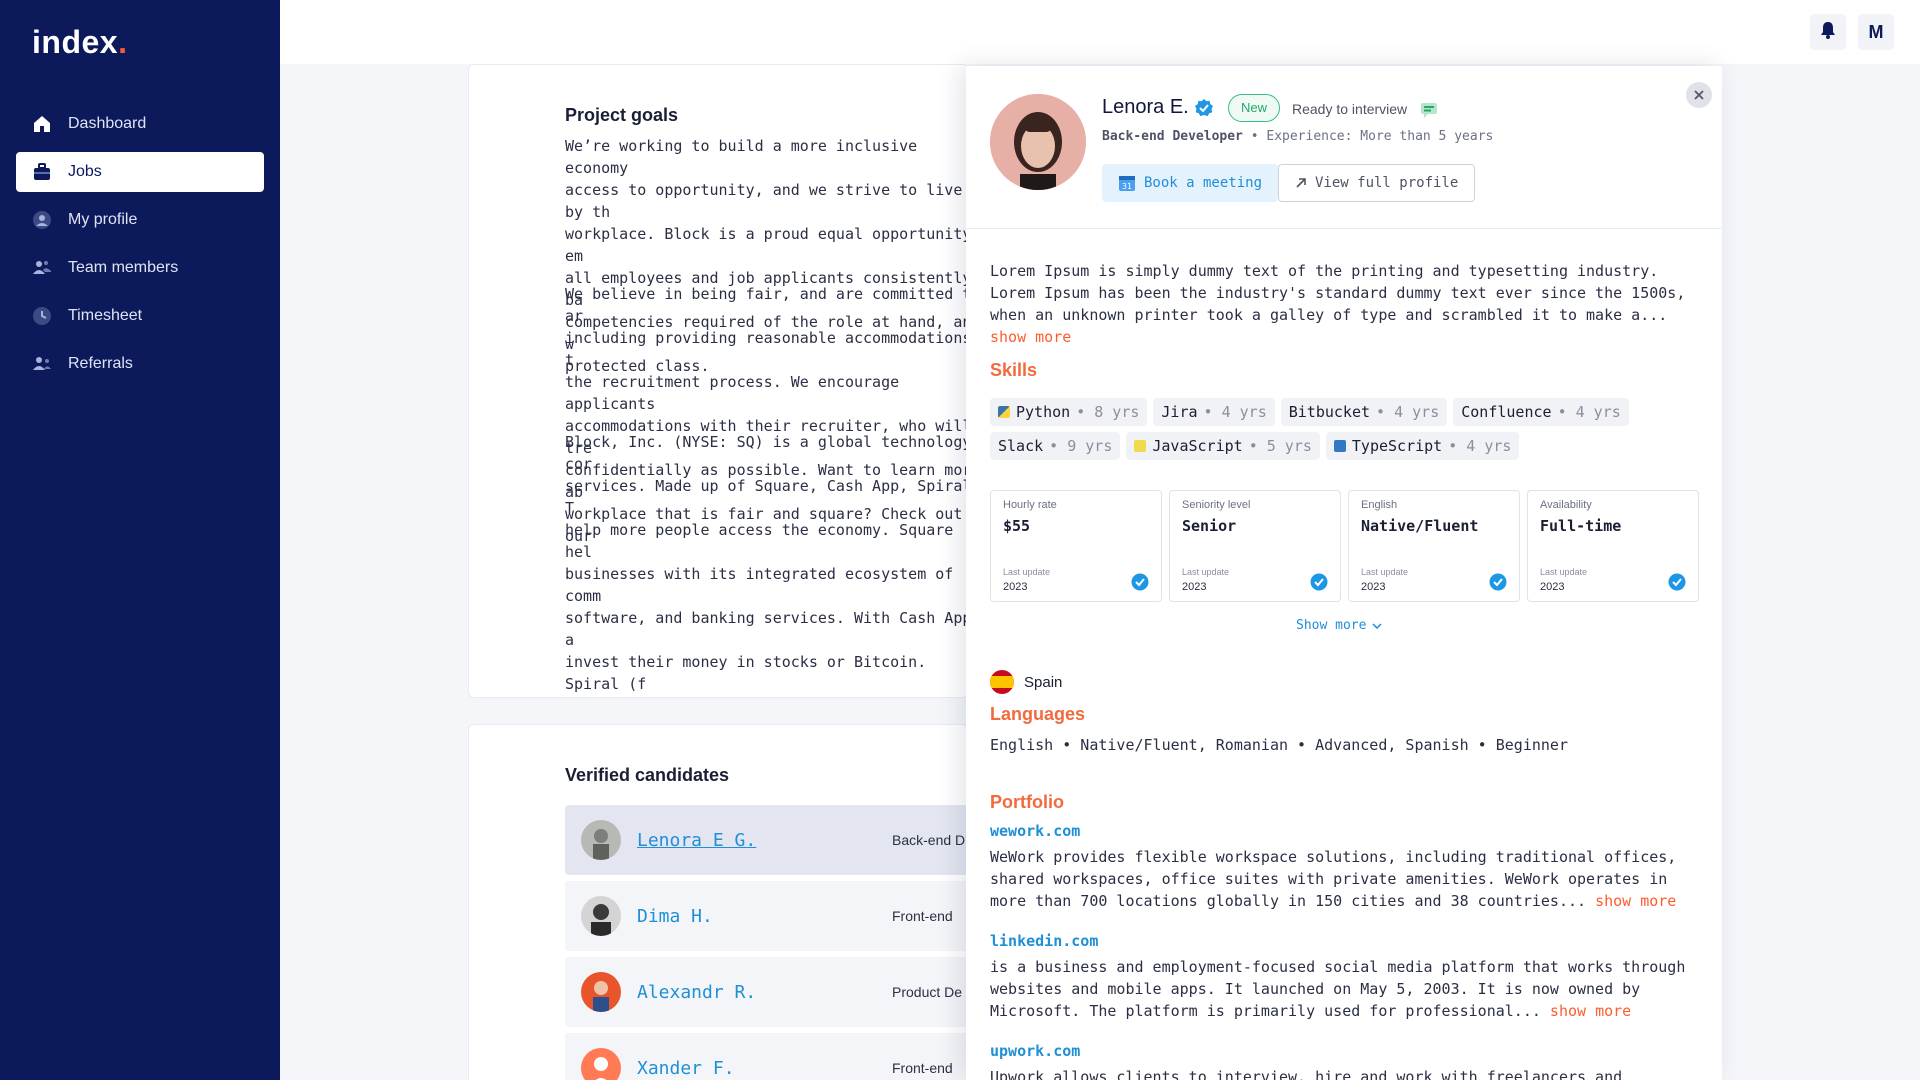 The width and height of the screenshot is (1920, 1080). I want to click on stat-card-seniority: Seniority level Senior Last update 2023, so click(1255, 546).